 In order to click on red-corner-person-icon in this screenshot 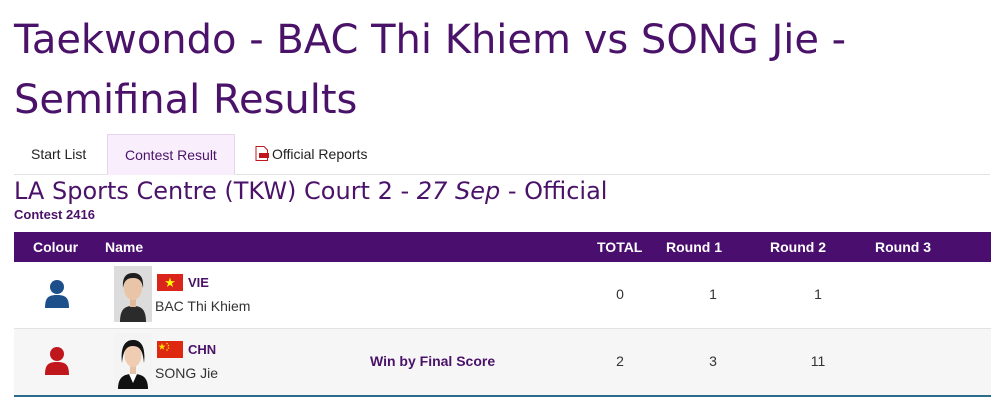, I will do `click(57, 363)`.